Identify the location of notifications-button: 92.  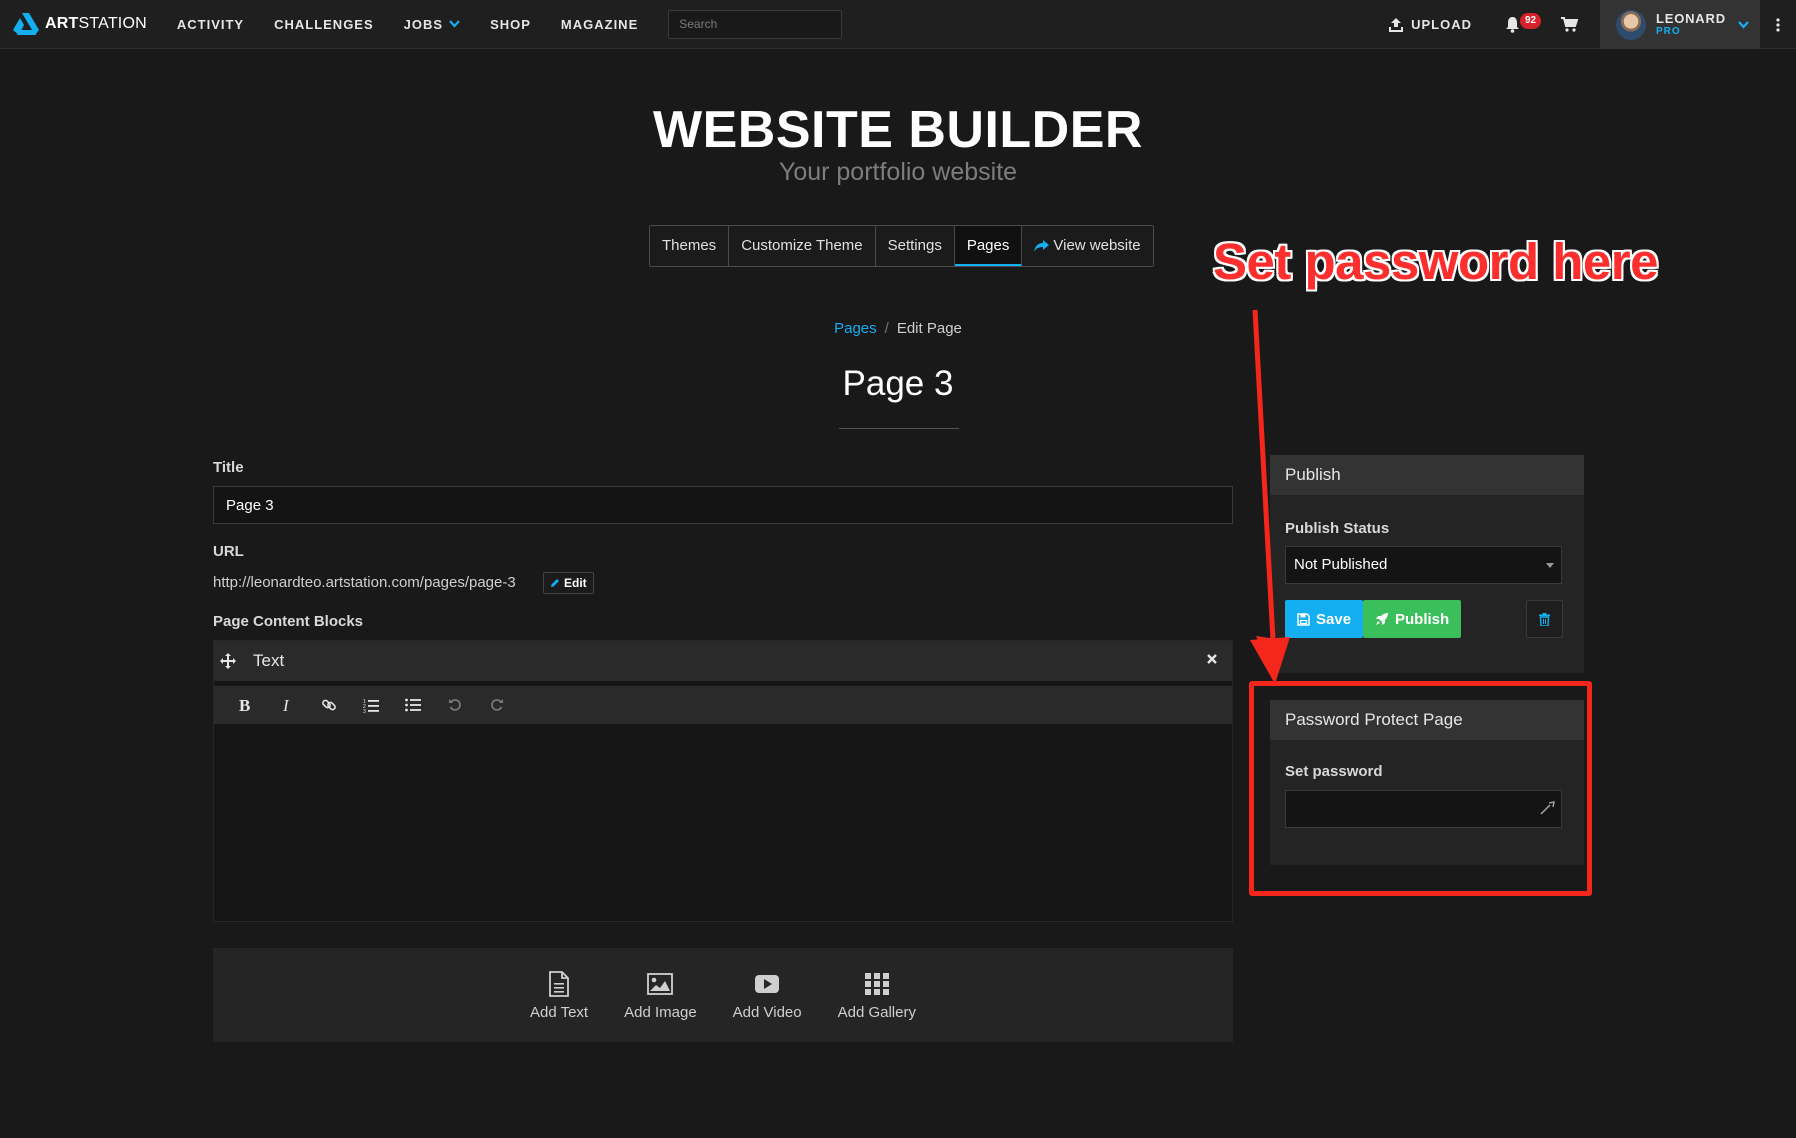
(1523, 23).